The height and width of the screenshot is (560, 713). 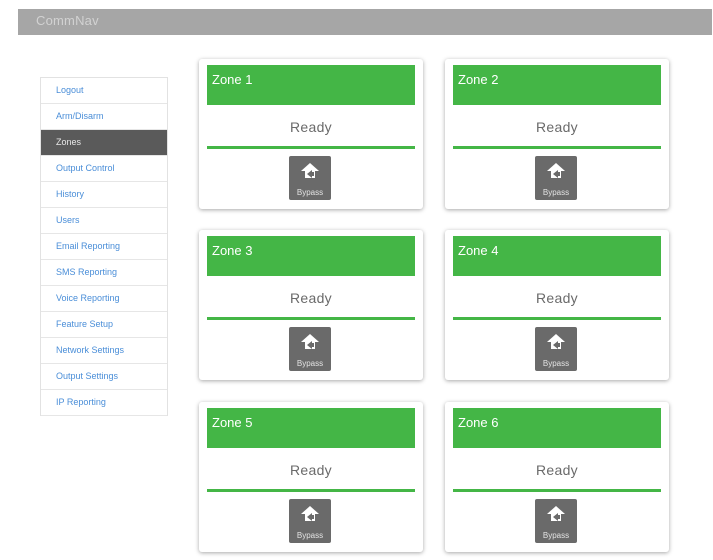 I want to click on zone-title: Zone 5, so click(x=232, y=422).